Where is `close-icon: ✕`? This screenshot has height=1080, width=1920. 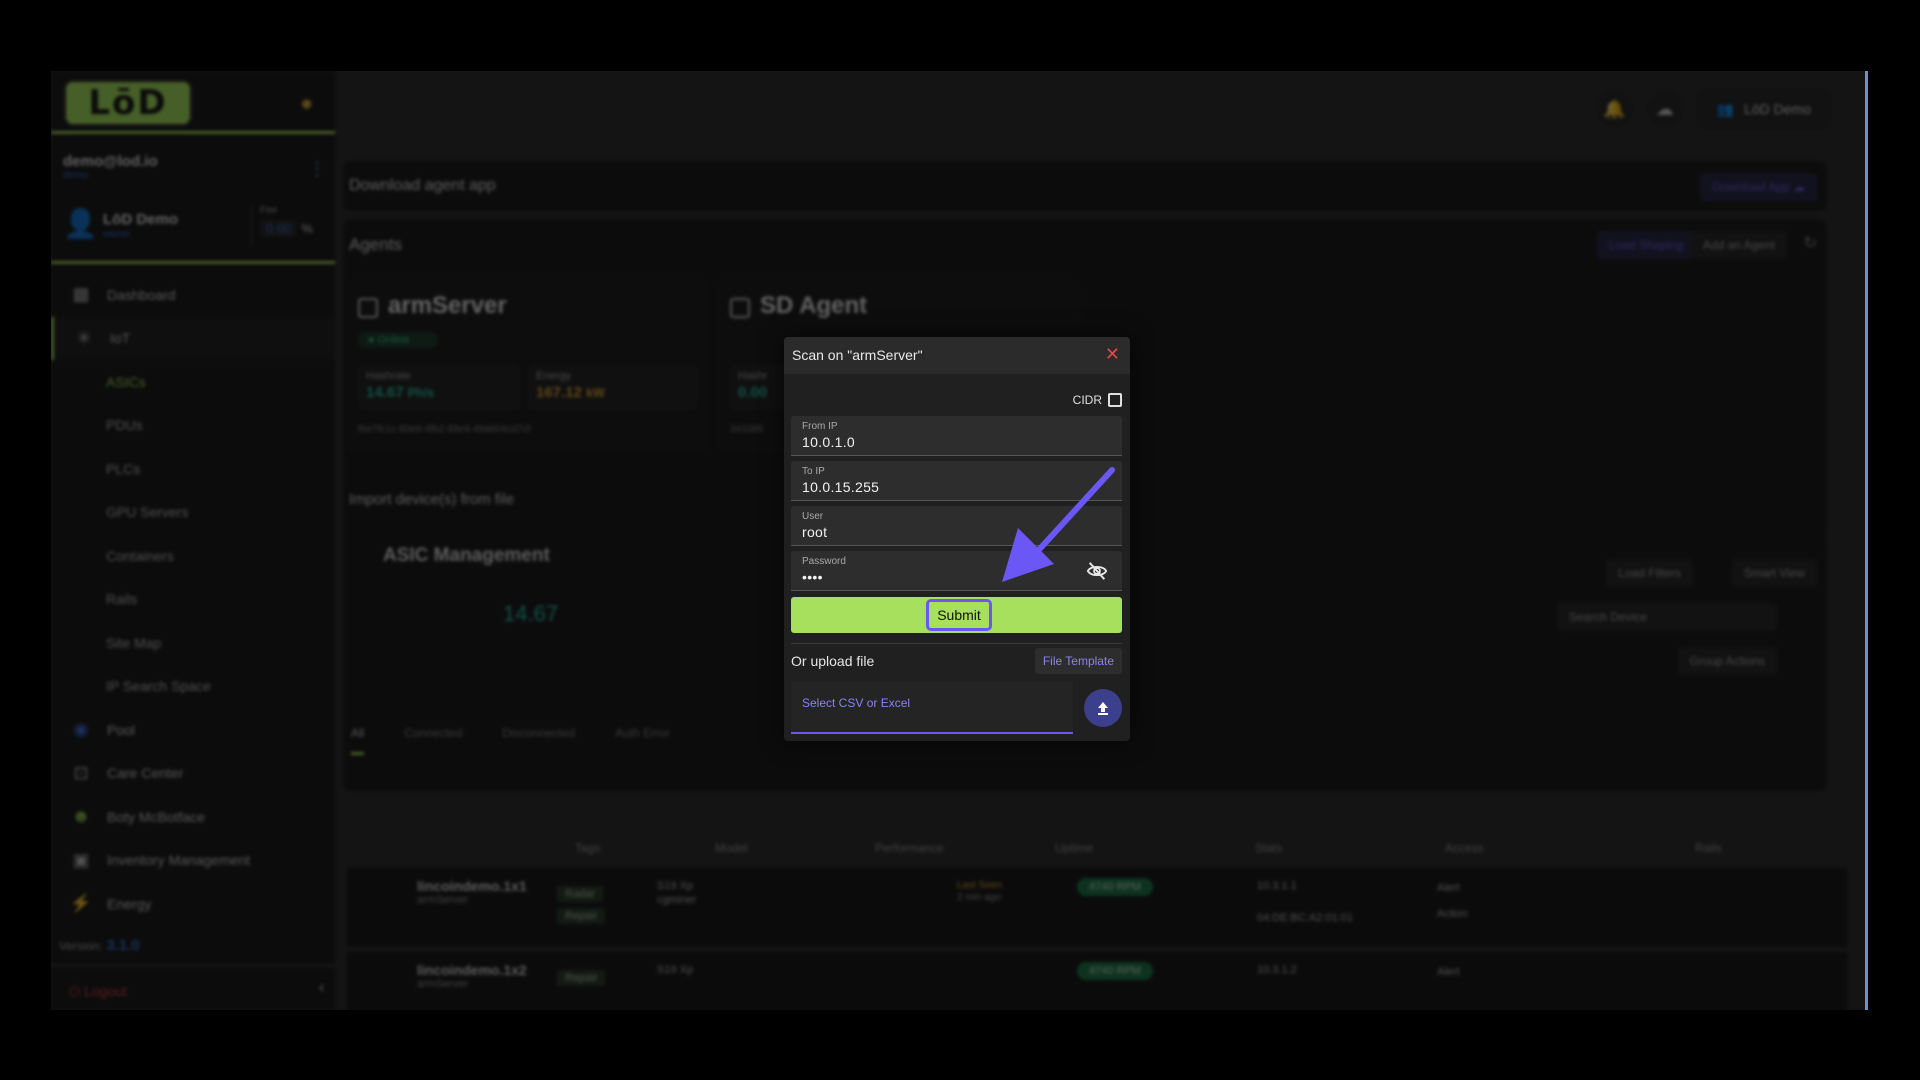
close-icon: ✕ is located at coordinates (1112, 354).